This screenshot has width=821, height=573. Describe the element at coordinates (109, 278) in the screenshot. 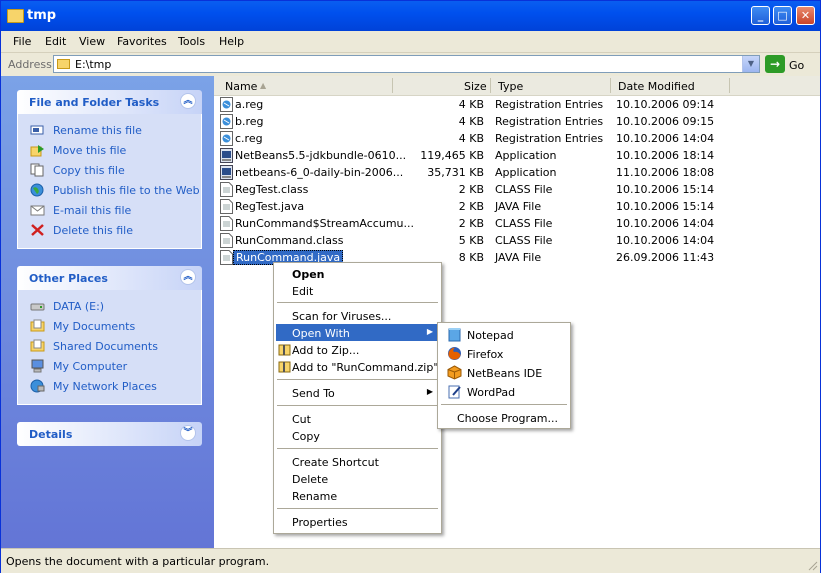

I see `panel-header: Other Places ︽` at that location.